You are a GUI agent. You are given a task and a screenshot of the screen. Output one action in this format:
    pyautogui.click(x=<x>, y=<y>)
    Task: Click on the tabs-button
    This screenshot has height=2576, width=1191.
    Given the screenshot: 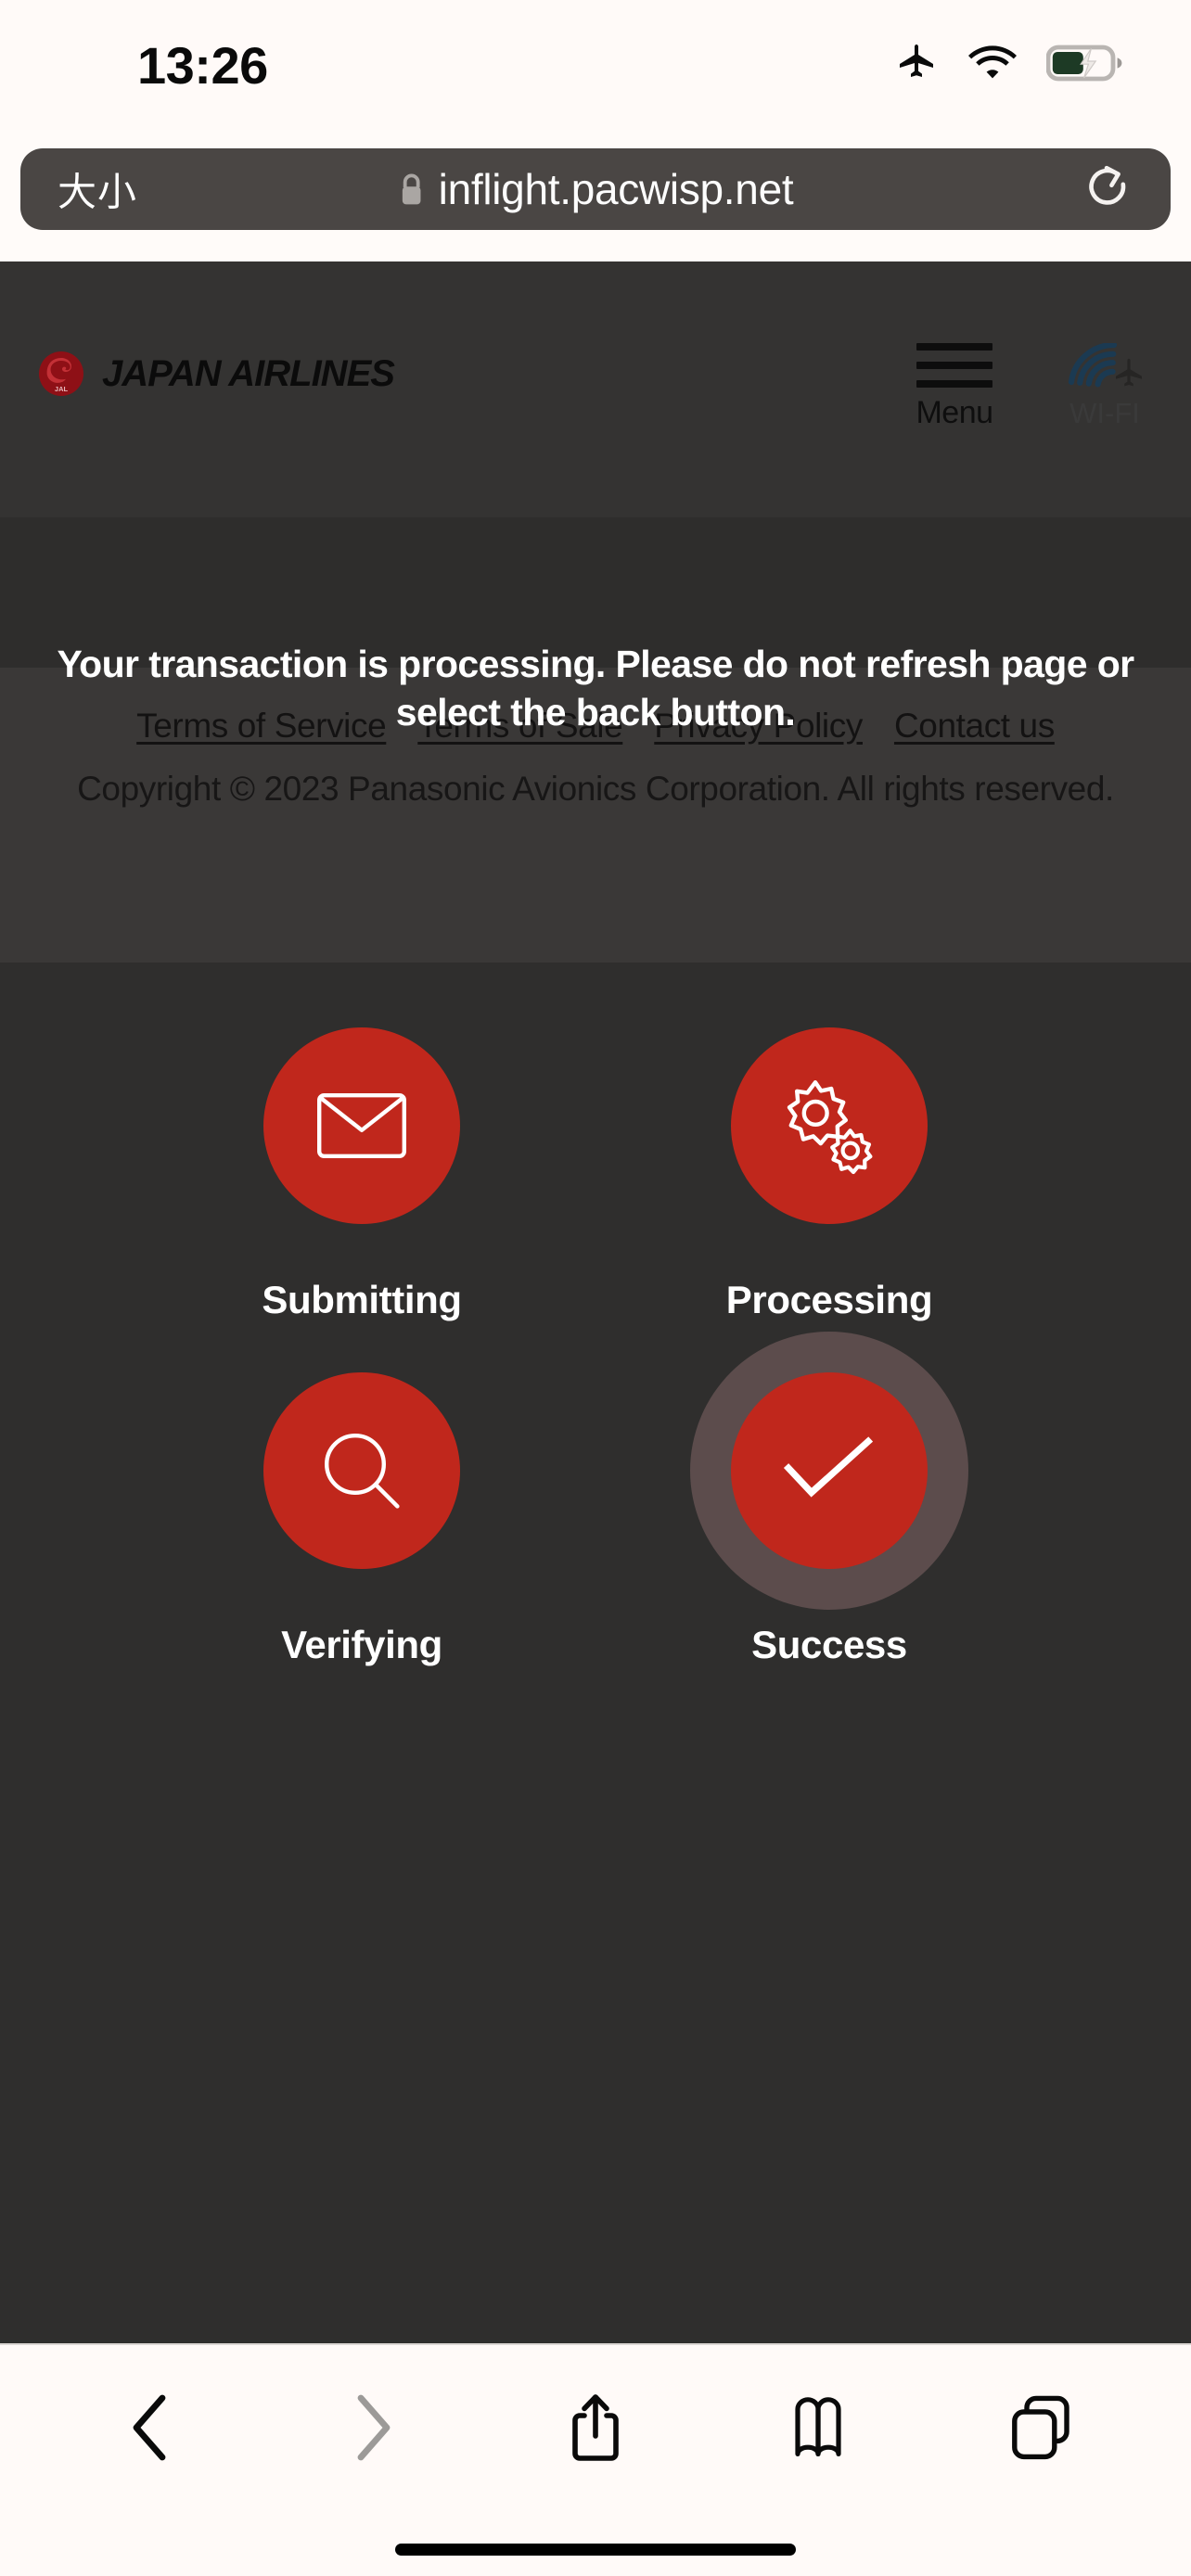 What is the action you would take?
    pyautogui.click(x=1040, y=2428)
    